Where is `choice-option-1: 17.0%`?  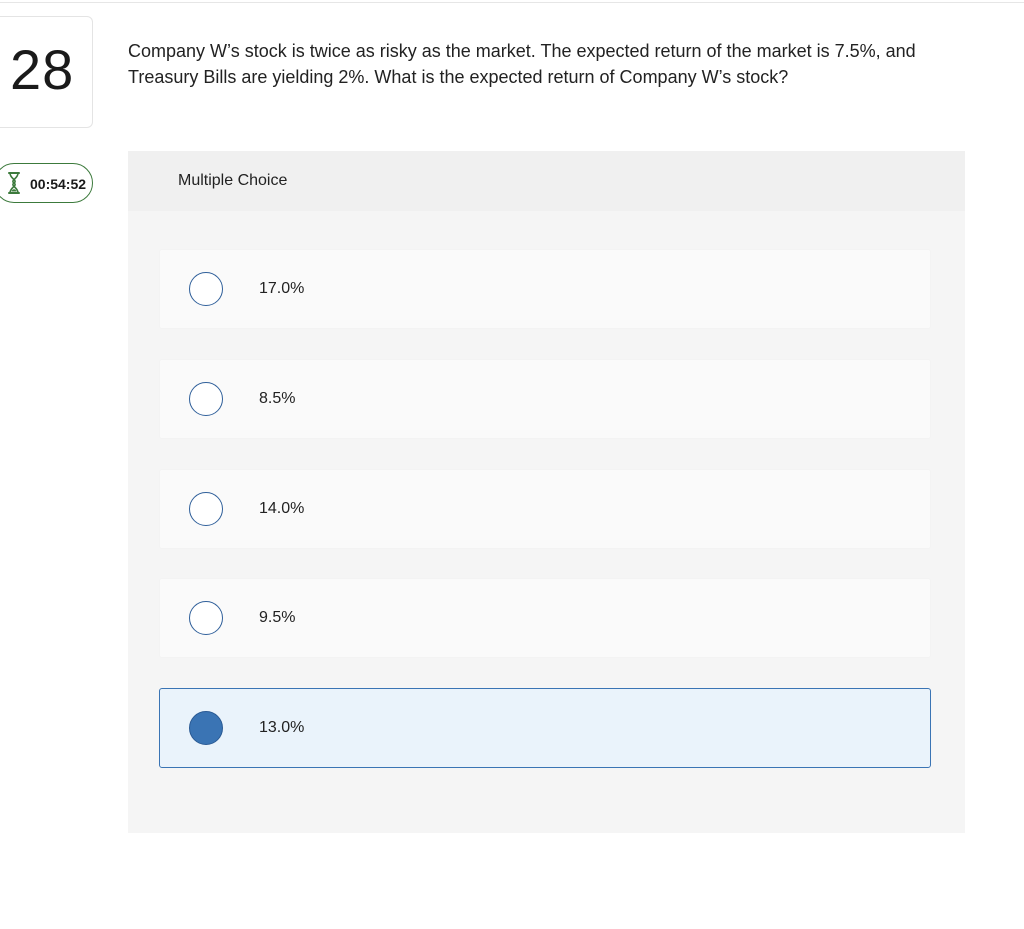 choice-option-1: 17.0% is located at coordinates (545, 289).